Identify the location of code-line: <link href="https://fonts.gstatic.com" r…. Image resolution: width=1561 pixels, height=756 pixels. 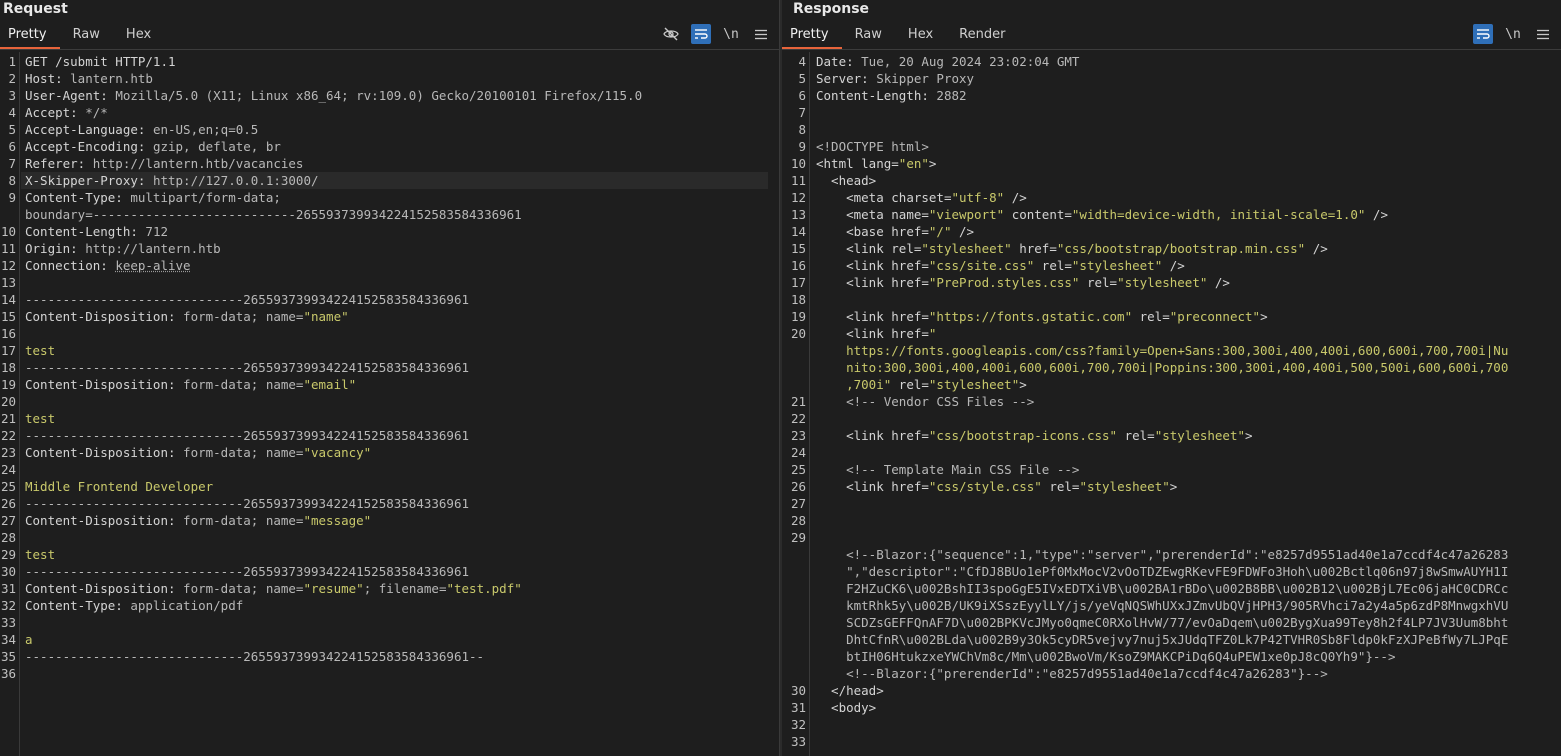
(1042, 316).